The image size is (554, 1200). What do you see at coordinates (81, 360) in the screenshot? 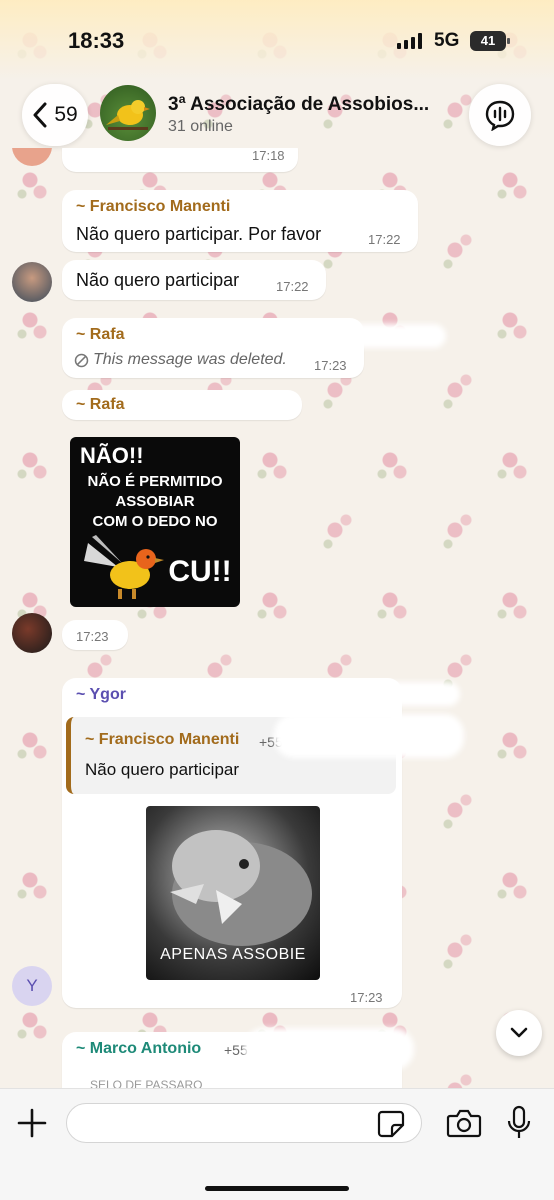
I see `deleted-icon` at bounding box center [81, 360].